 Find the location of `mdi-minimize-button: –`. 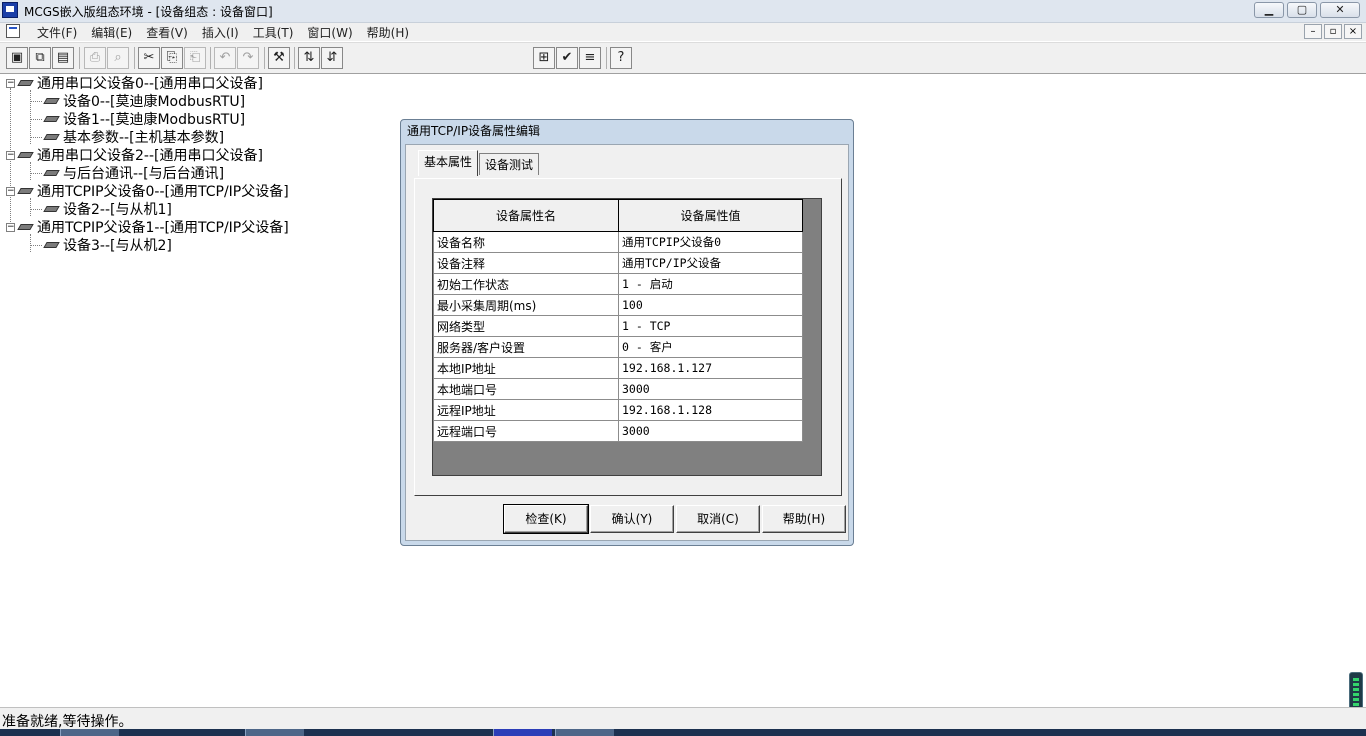

mdi-minimize-button: – is located at coordinates (1313, 31).